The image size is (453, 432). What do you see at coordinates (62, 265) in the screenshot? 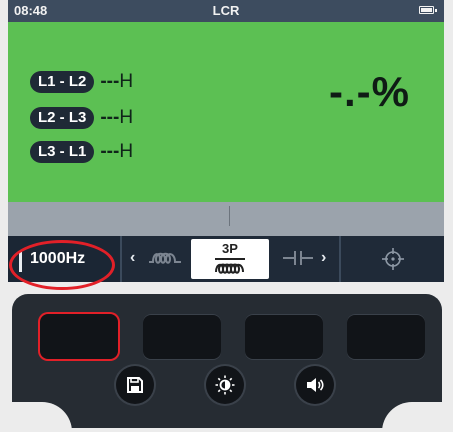
I see `highlight-oval` at bounding box center [62, 265].